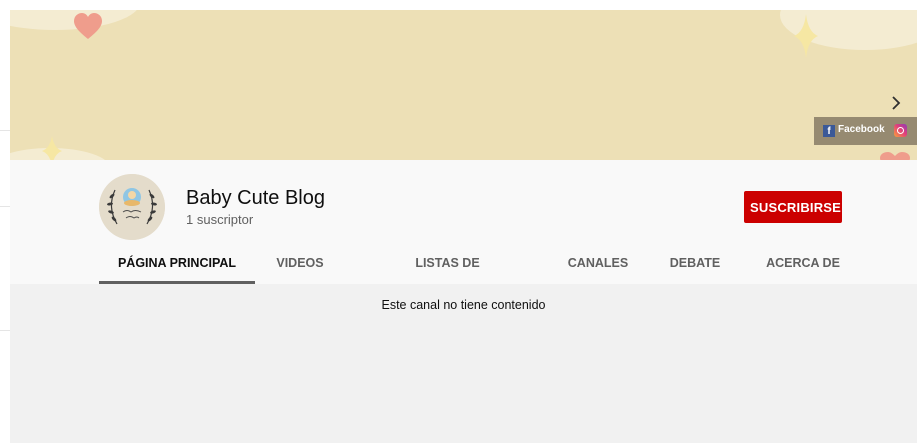 The height and width of the screenshot is (443, 917). Describe the element at coordinates (220, 219) in the screenshot. I see `subscriber-count: 1 suscriptor` at that location.